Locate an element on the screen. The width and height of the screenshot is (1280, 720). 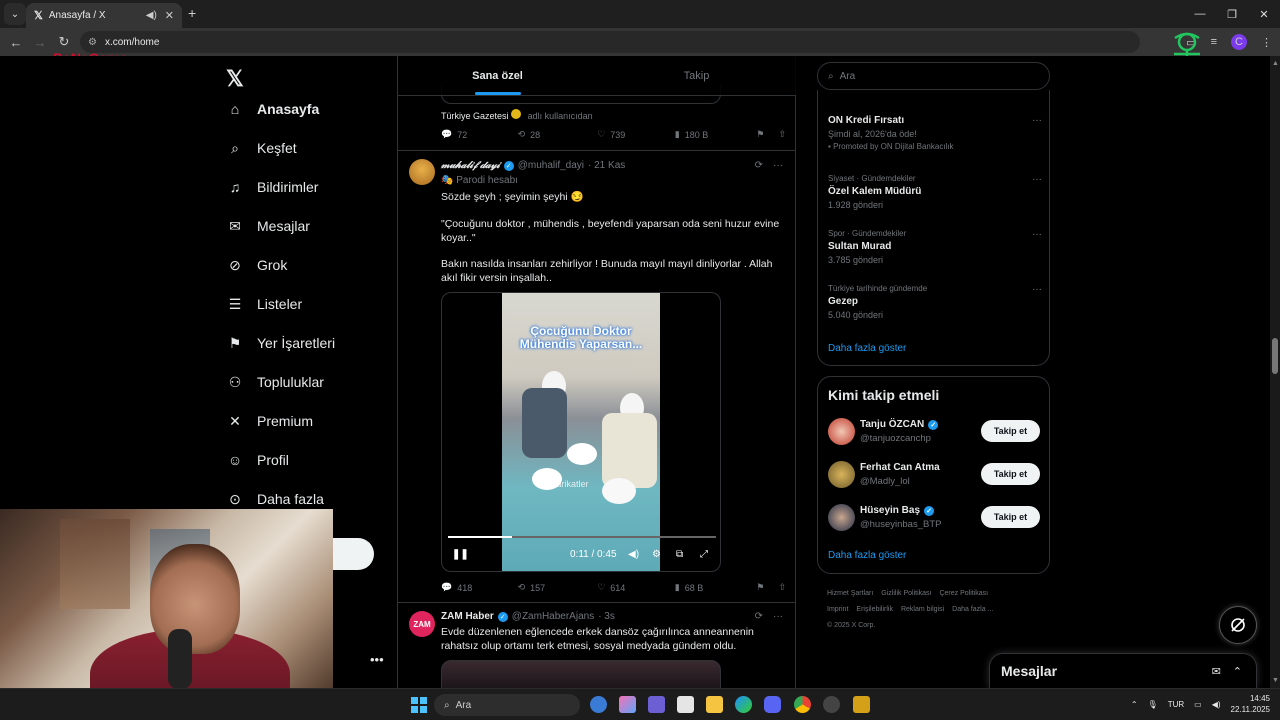
discord-icon is located at coordinates (772, 704).